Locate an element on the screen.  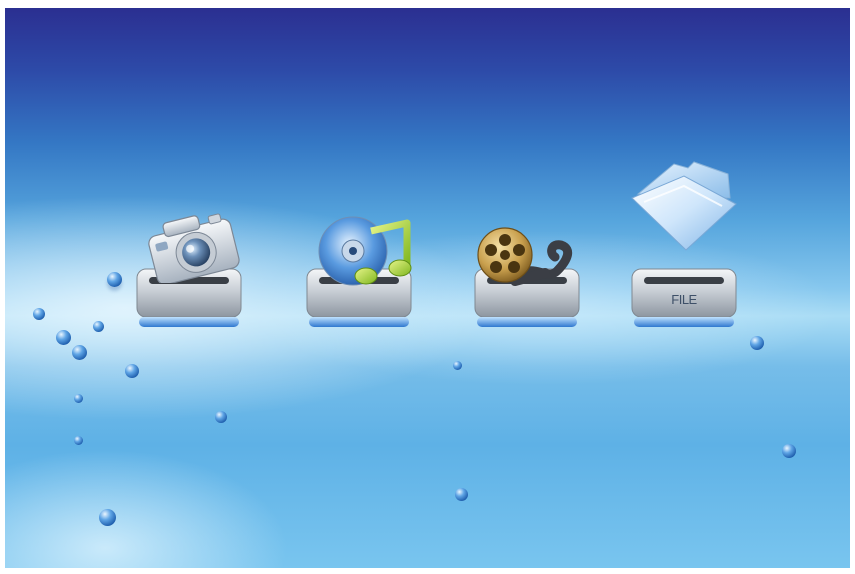
menu-item-file: FILE is located at coordinates (685, 247).